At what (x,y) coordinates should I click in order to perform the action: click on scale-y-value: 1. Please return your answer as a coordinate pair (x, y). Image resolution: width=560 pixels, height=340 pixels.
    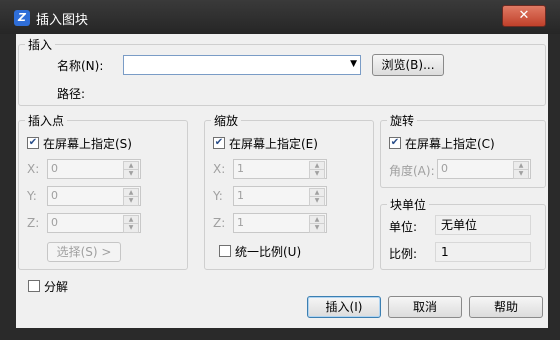
    Looking at the image, I should click on (240, 195).